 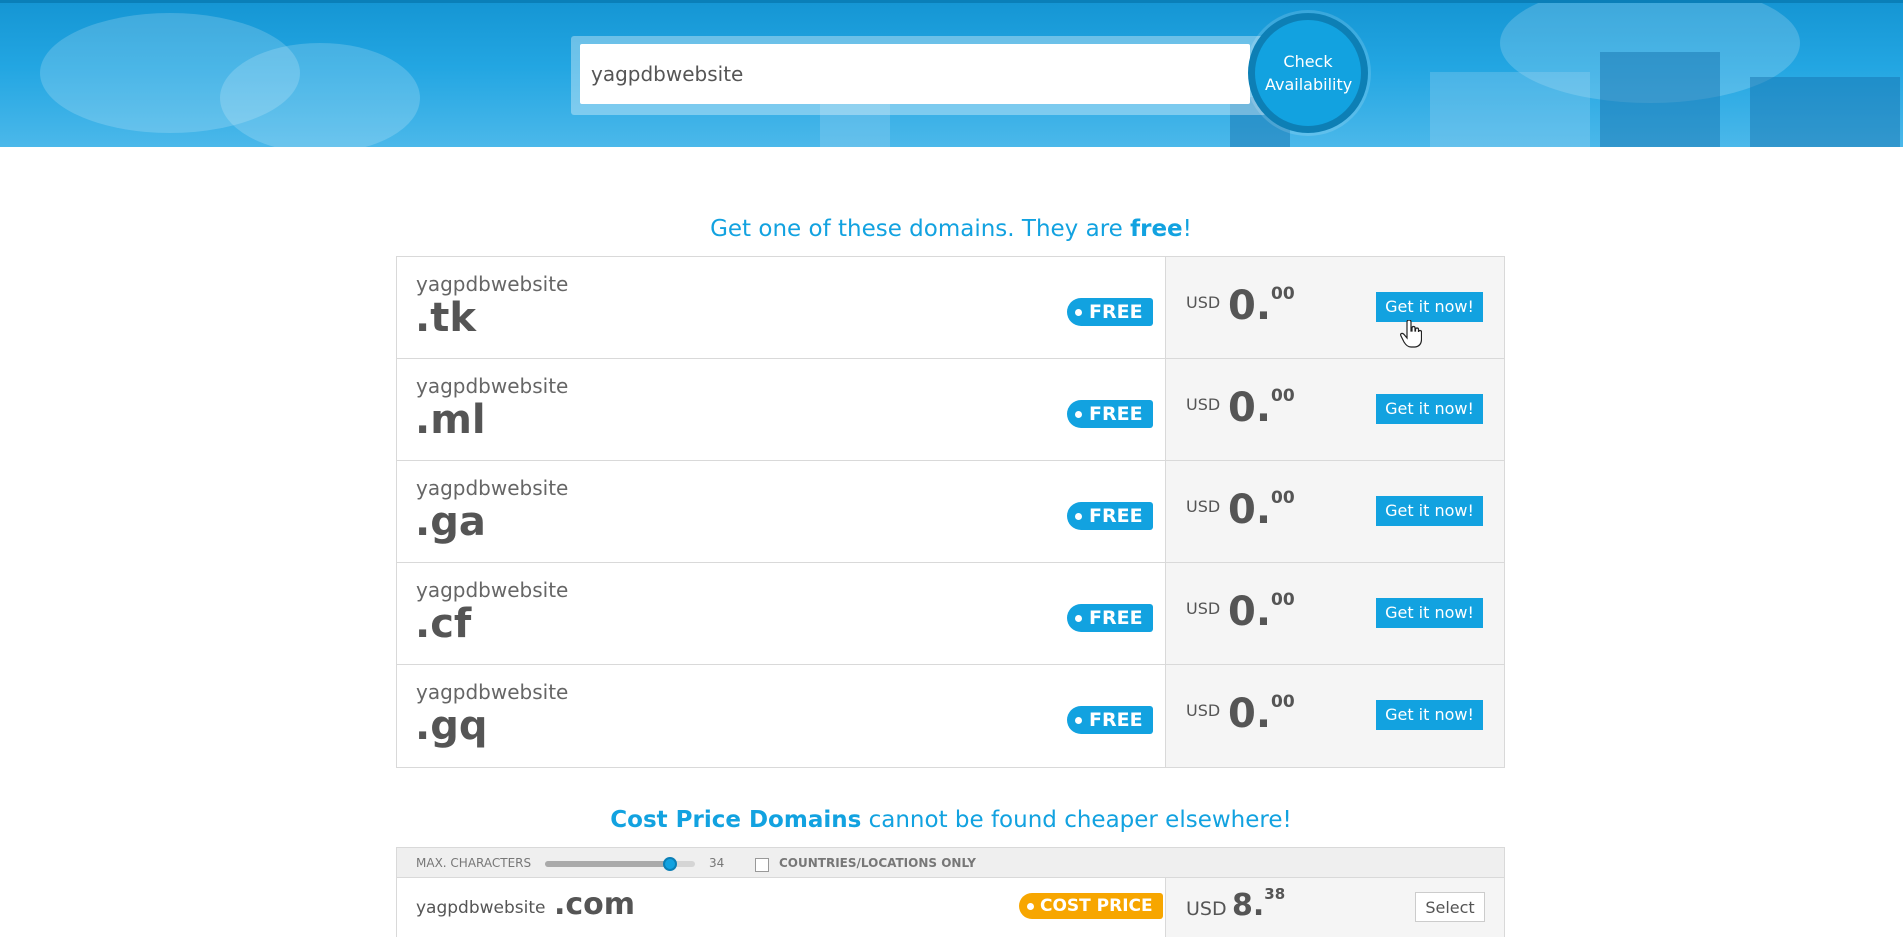 What do you see at coordinates (762, 865) in the screenshot?
I see `countries-only-checkbox` at bounding box center [762, 865].